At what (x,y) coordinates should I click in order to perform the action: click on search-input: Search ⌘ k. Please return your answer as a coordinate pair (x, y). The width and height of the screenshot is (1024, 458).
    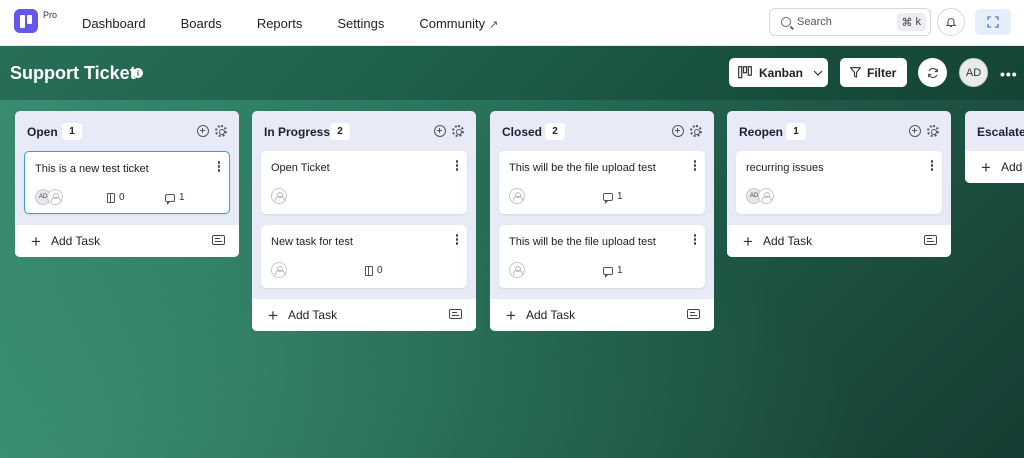
    Looking at the image, I should click on (850, 22).